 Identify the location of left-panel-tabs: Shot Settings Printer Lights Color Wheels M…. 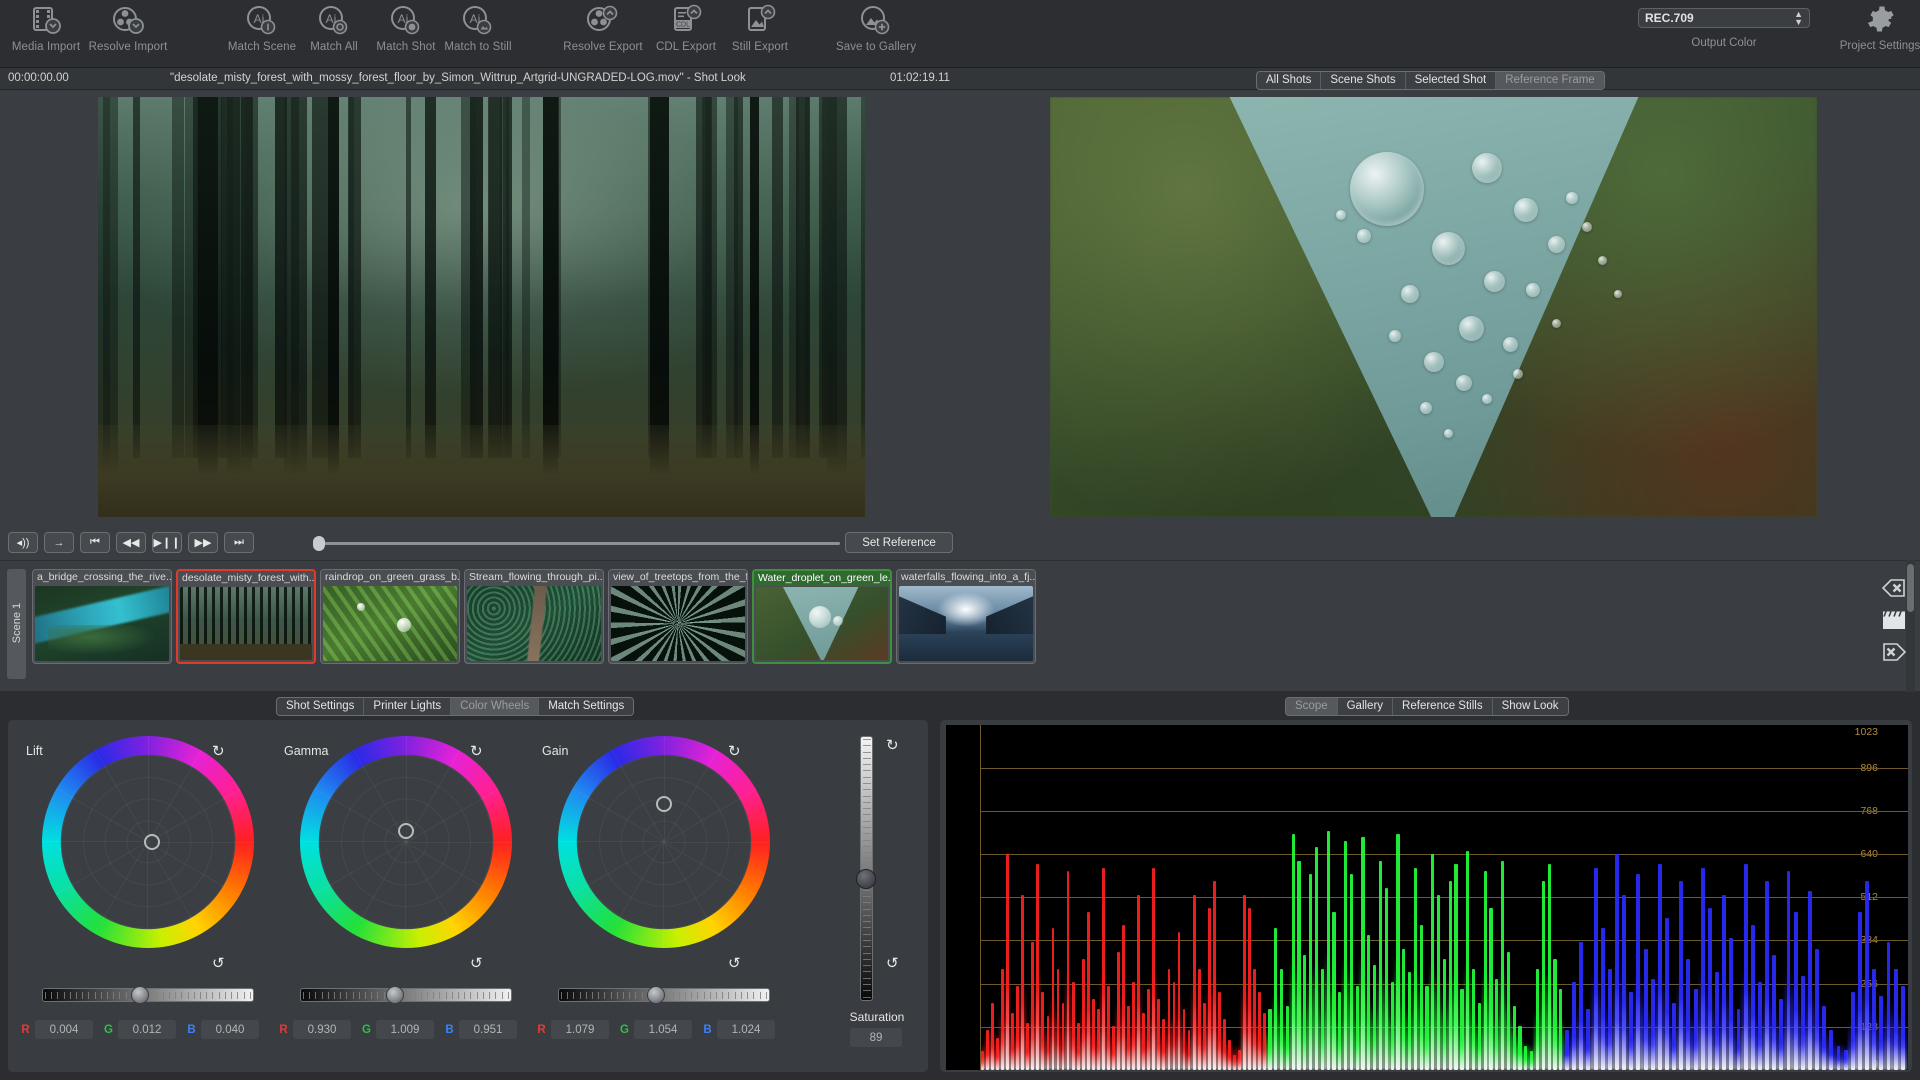
(455, 706).